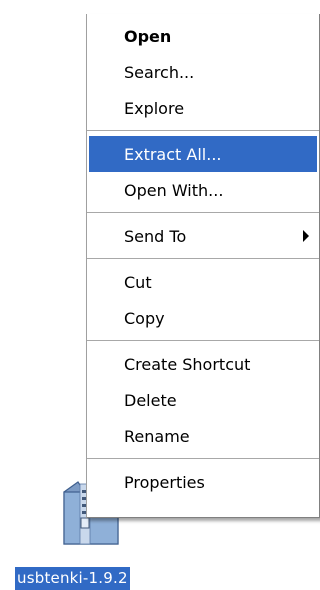 This screenshot has height=590, width=320. Describe the element at coordinates (203, 318) in the screenshot. I see `menu-item-copy: Copy` at that location.